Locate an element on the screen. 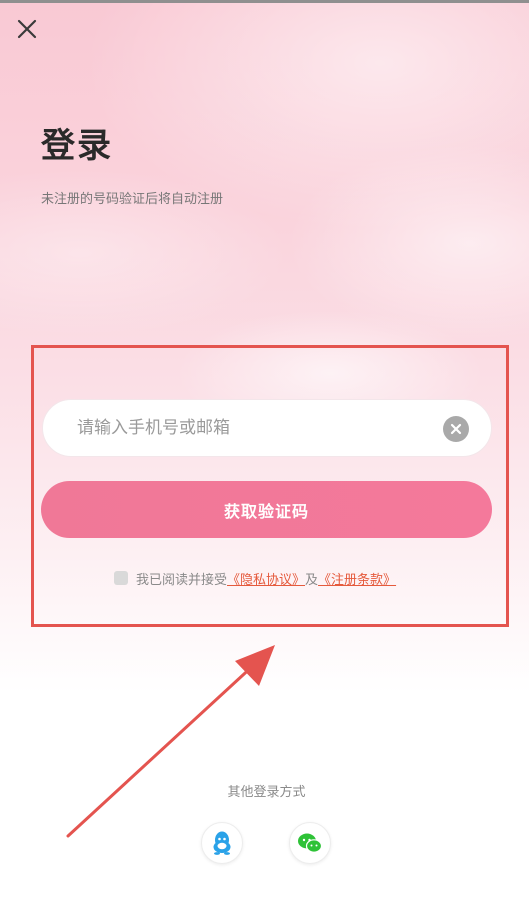 The width and height of the screenshot is (529, 920). clear-button is located at coordinates (456, 429).